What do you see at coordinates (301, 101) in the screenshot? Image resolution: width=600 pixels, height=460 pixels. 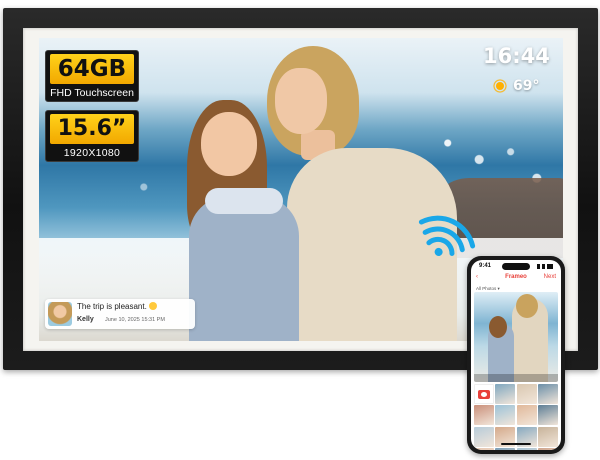 I see `mother-face` at bounding box center [301, 101].